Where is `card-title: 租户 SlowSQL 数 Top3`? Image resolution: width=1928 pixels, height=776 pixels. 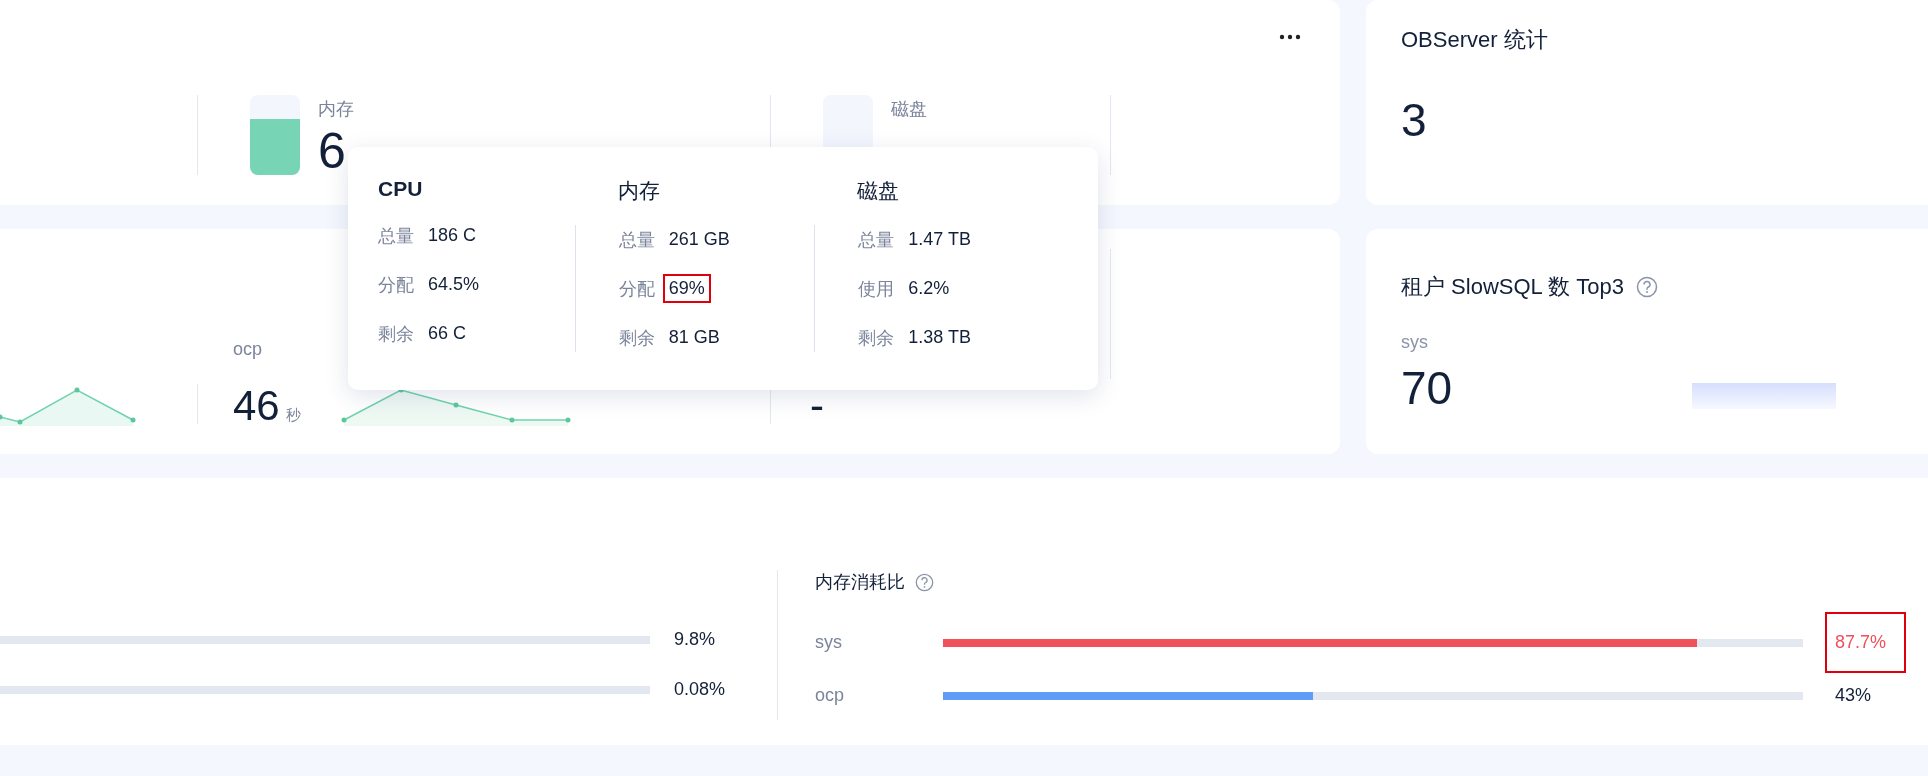 card-title: 租户 SlowSQL 数 Top3 is located at coordinates (1512, 287).